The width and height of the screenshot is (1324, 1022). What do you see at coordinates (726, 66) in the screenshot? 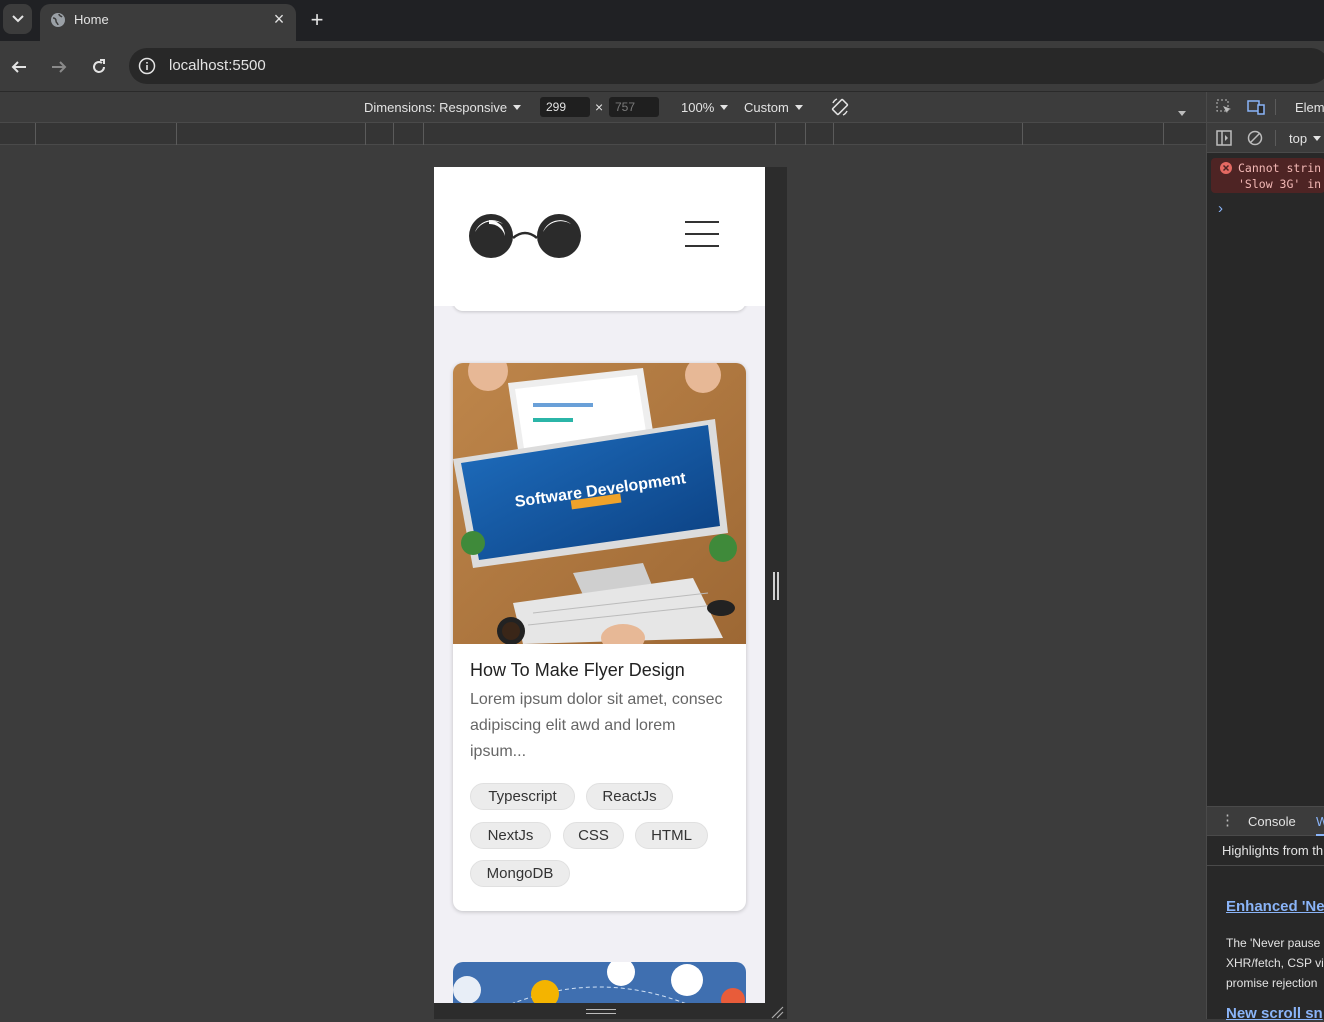
I see `address-bar: localhost:5500` at bounding box center [726, 66].